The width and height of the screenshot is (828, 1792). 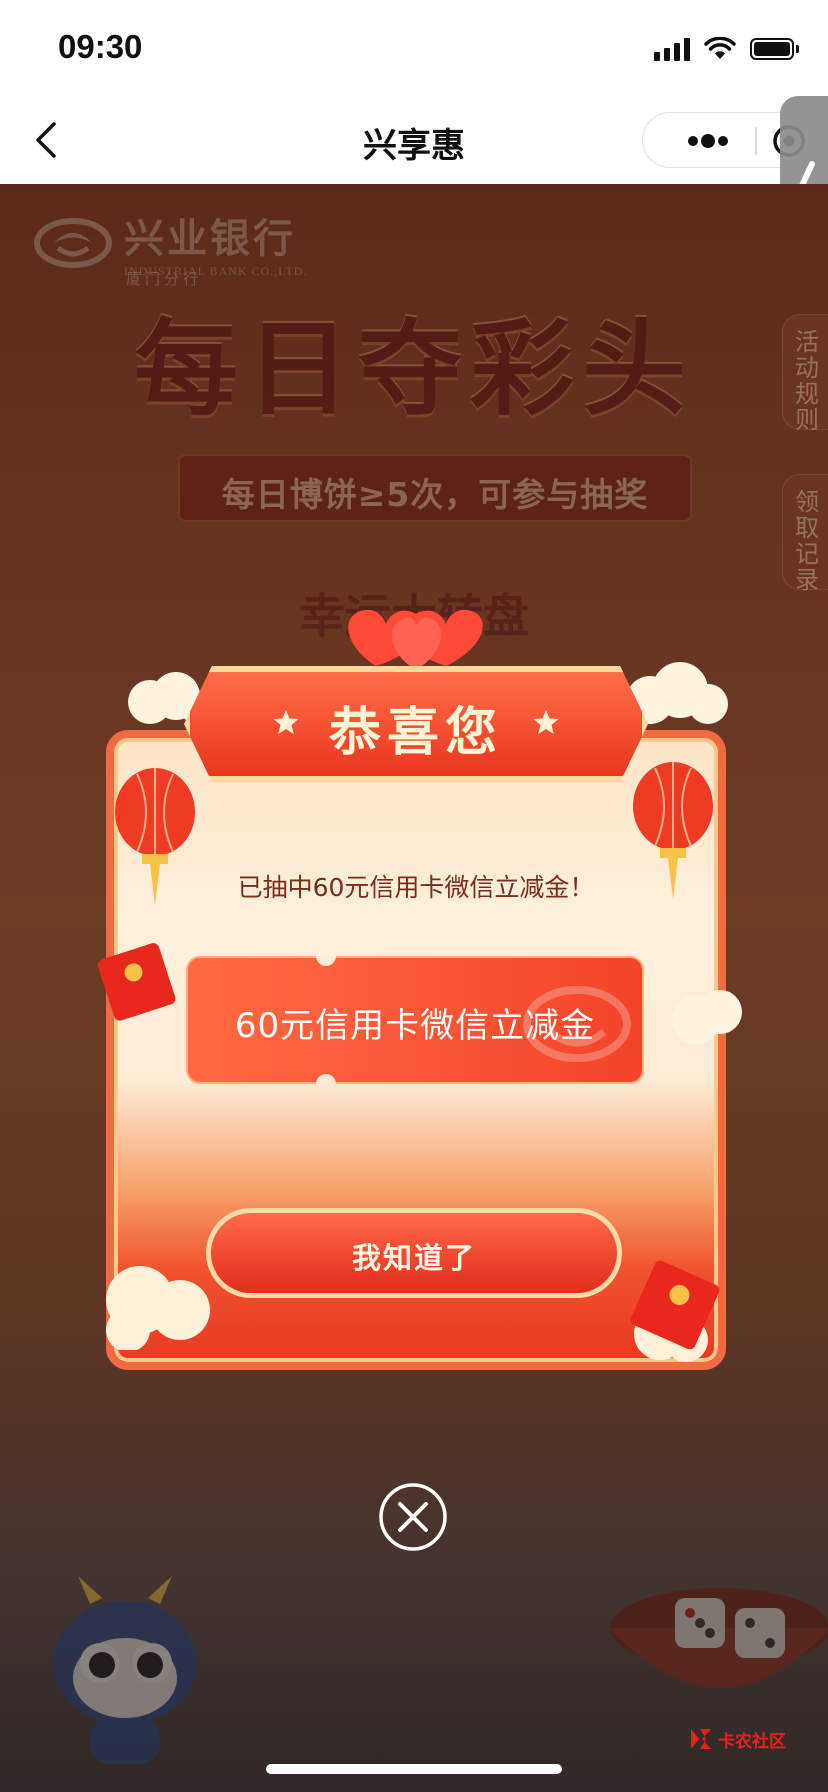 What do you see at coordinates (413, 1258) in the screenshot?
I see `confirm-button-label: 我知道了` at bounding box center [413, 1258].